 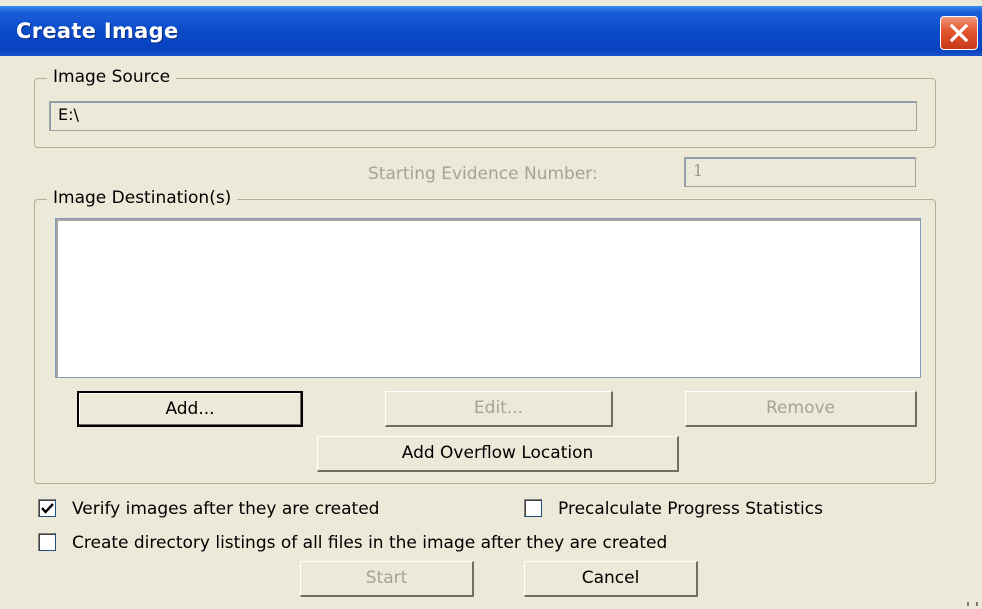 I want to click on verify-checkbox, so click(x=47, y=508).